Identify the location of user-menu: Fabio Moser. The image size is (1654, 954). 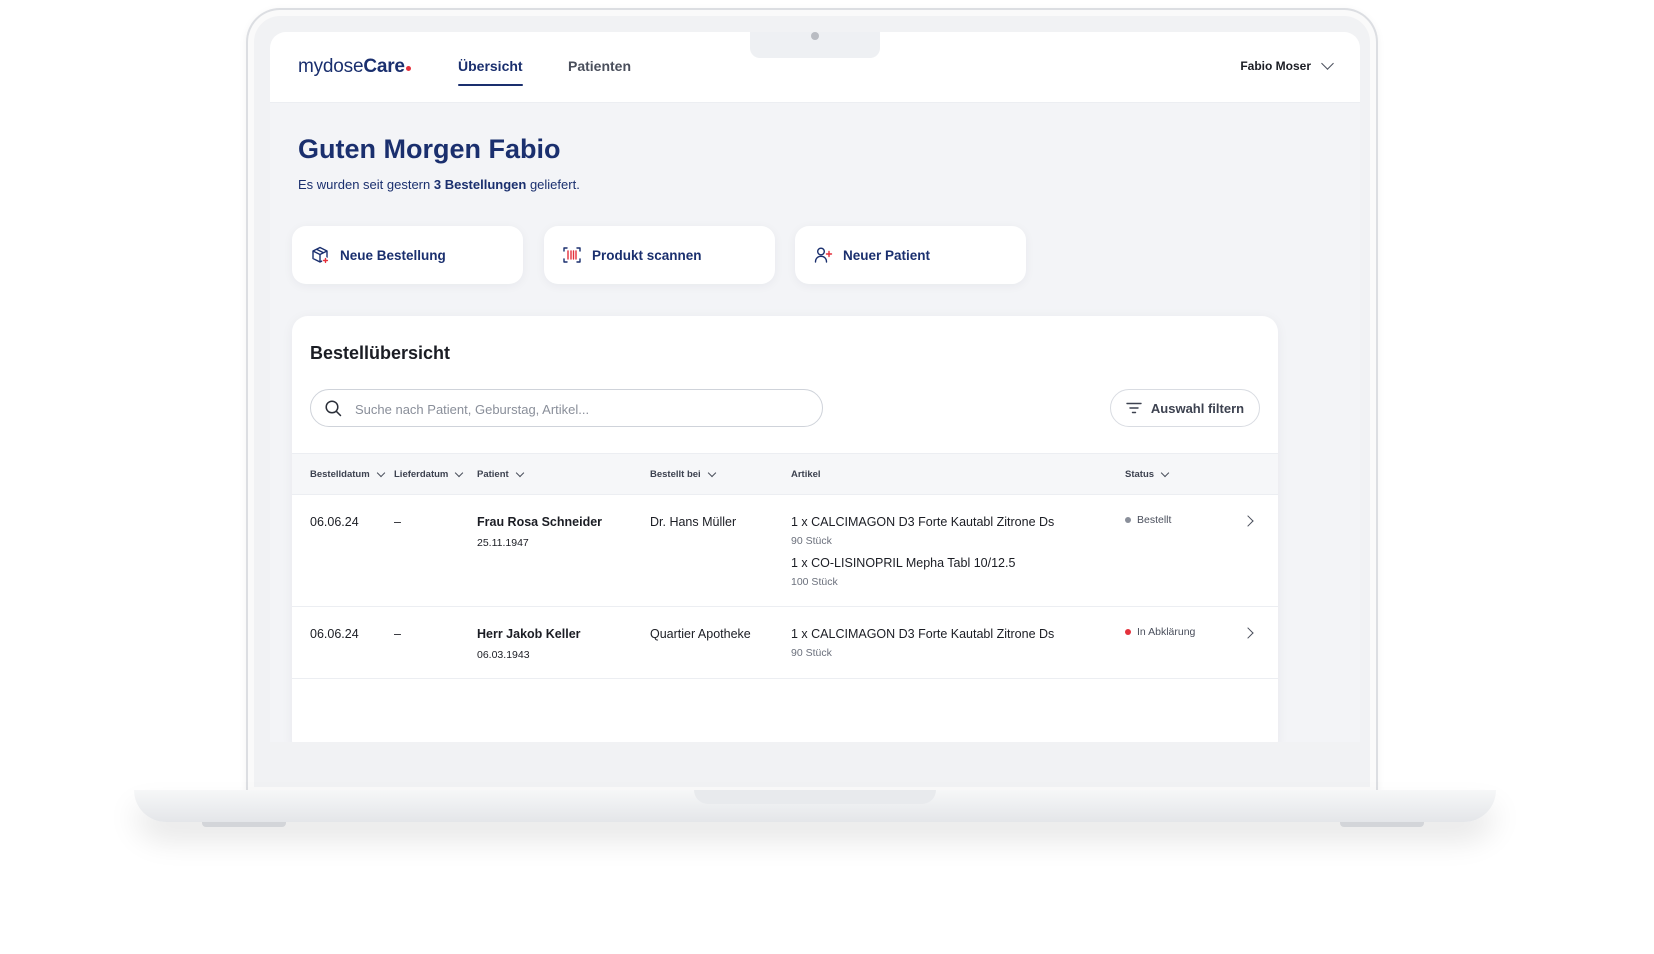
(1287, 65).